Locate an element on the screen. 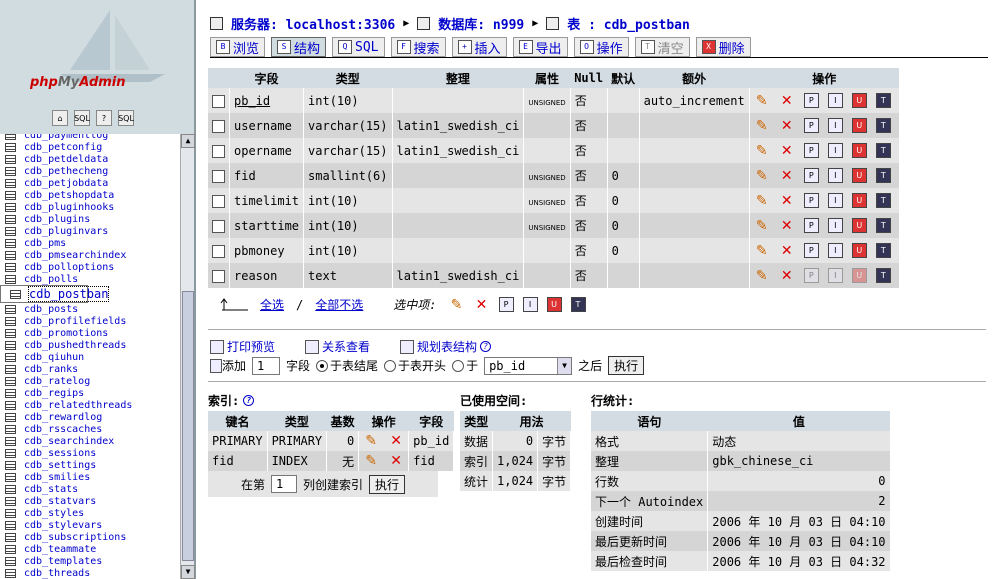  create-index-go-button: 执行 is located at coordinates (387, 484).